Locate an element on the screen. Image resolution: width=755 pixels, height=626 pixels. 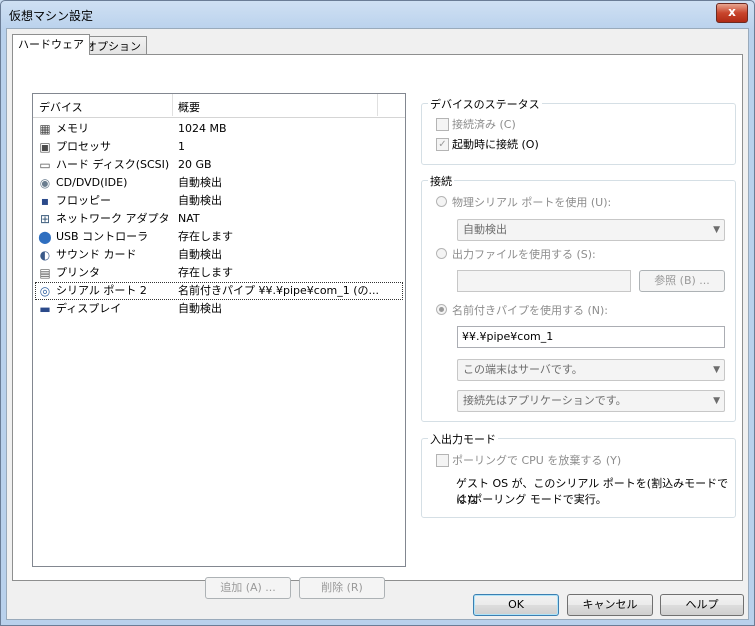
device-list-header: デバイス 概要 is located at coordinates (219, 106).